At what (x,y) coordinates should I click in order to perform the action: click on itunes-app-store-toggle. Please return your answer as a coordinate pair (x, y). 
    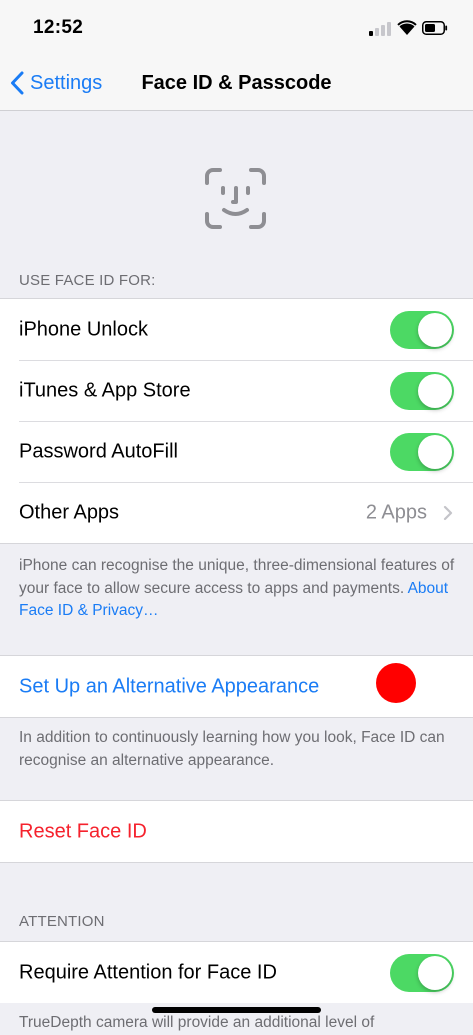
    Looking at the image, I should click on (422, 390).